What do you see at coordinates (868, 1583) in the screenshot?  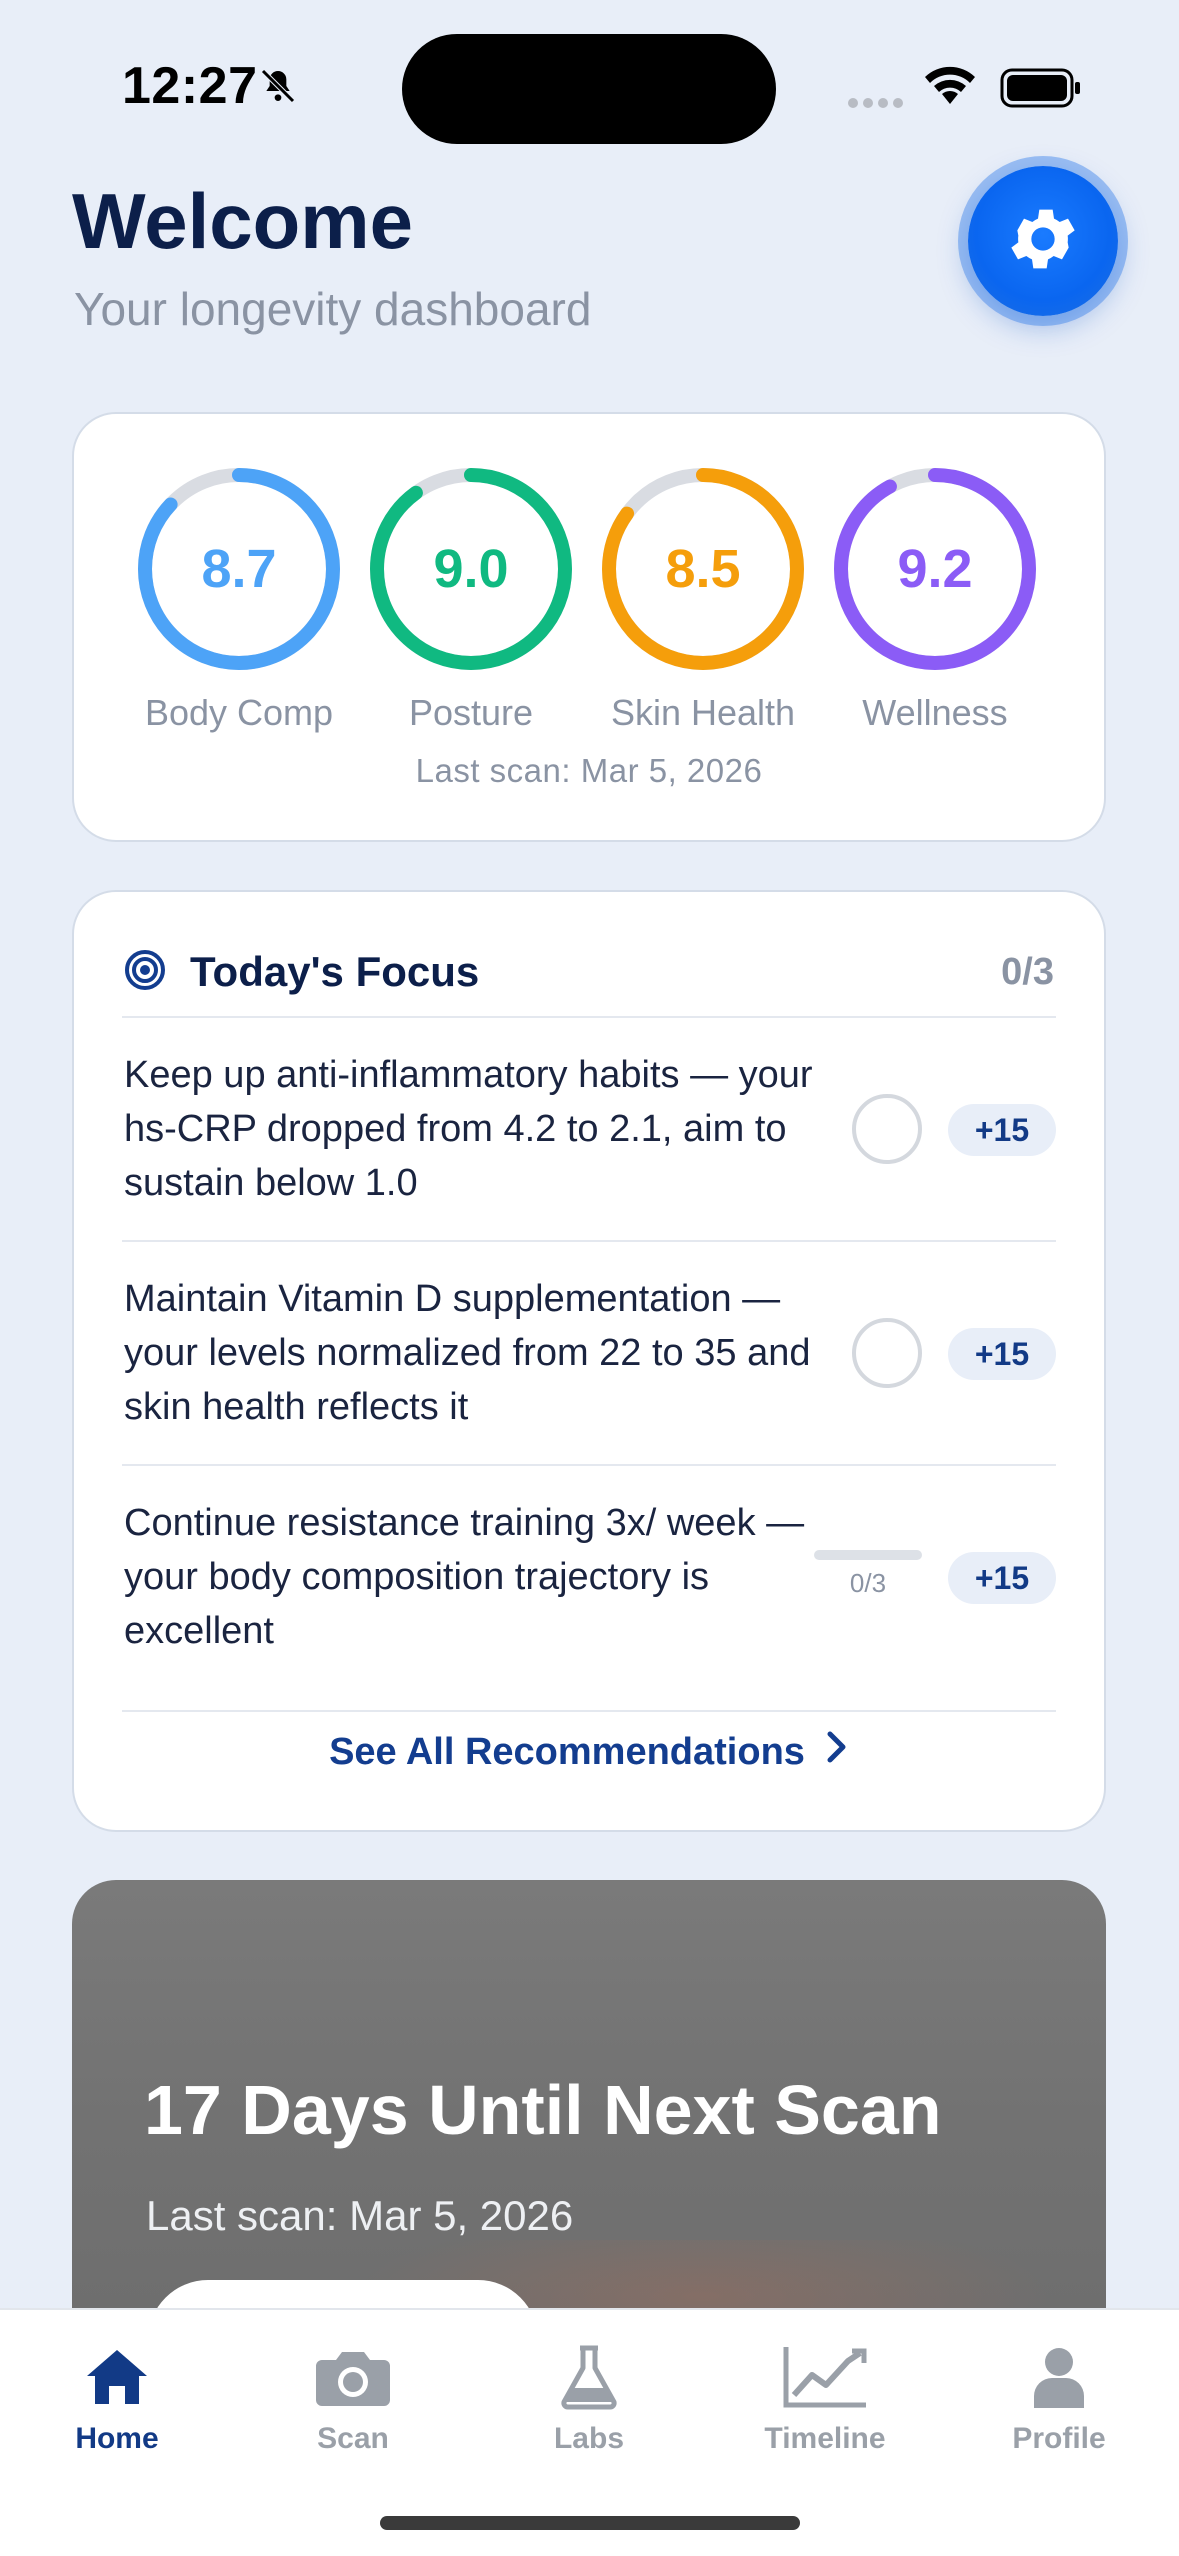 I see `progress-text: 0/3` at bounding box center [868, 1583].